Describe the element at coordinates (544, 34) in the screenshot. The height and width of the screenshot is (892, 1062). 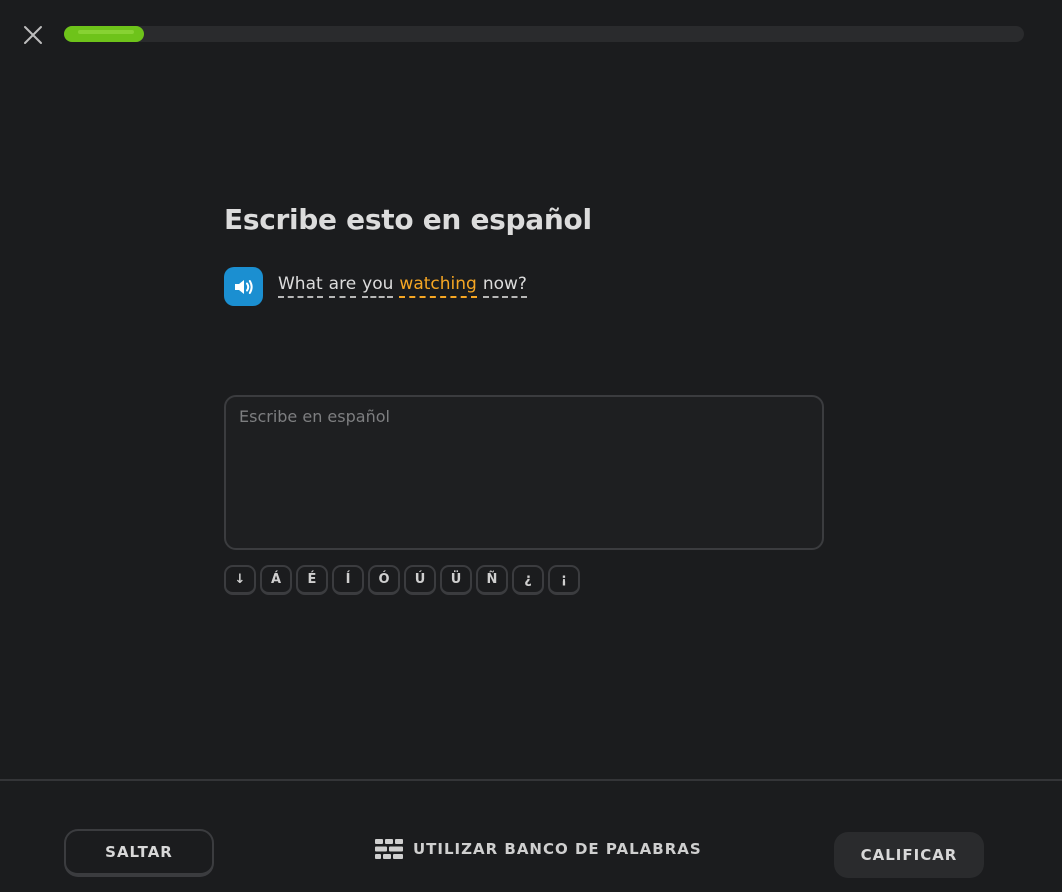
I see `lesson-progress-bar` at that location.